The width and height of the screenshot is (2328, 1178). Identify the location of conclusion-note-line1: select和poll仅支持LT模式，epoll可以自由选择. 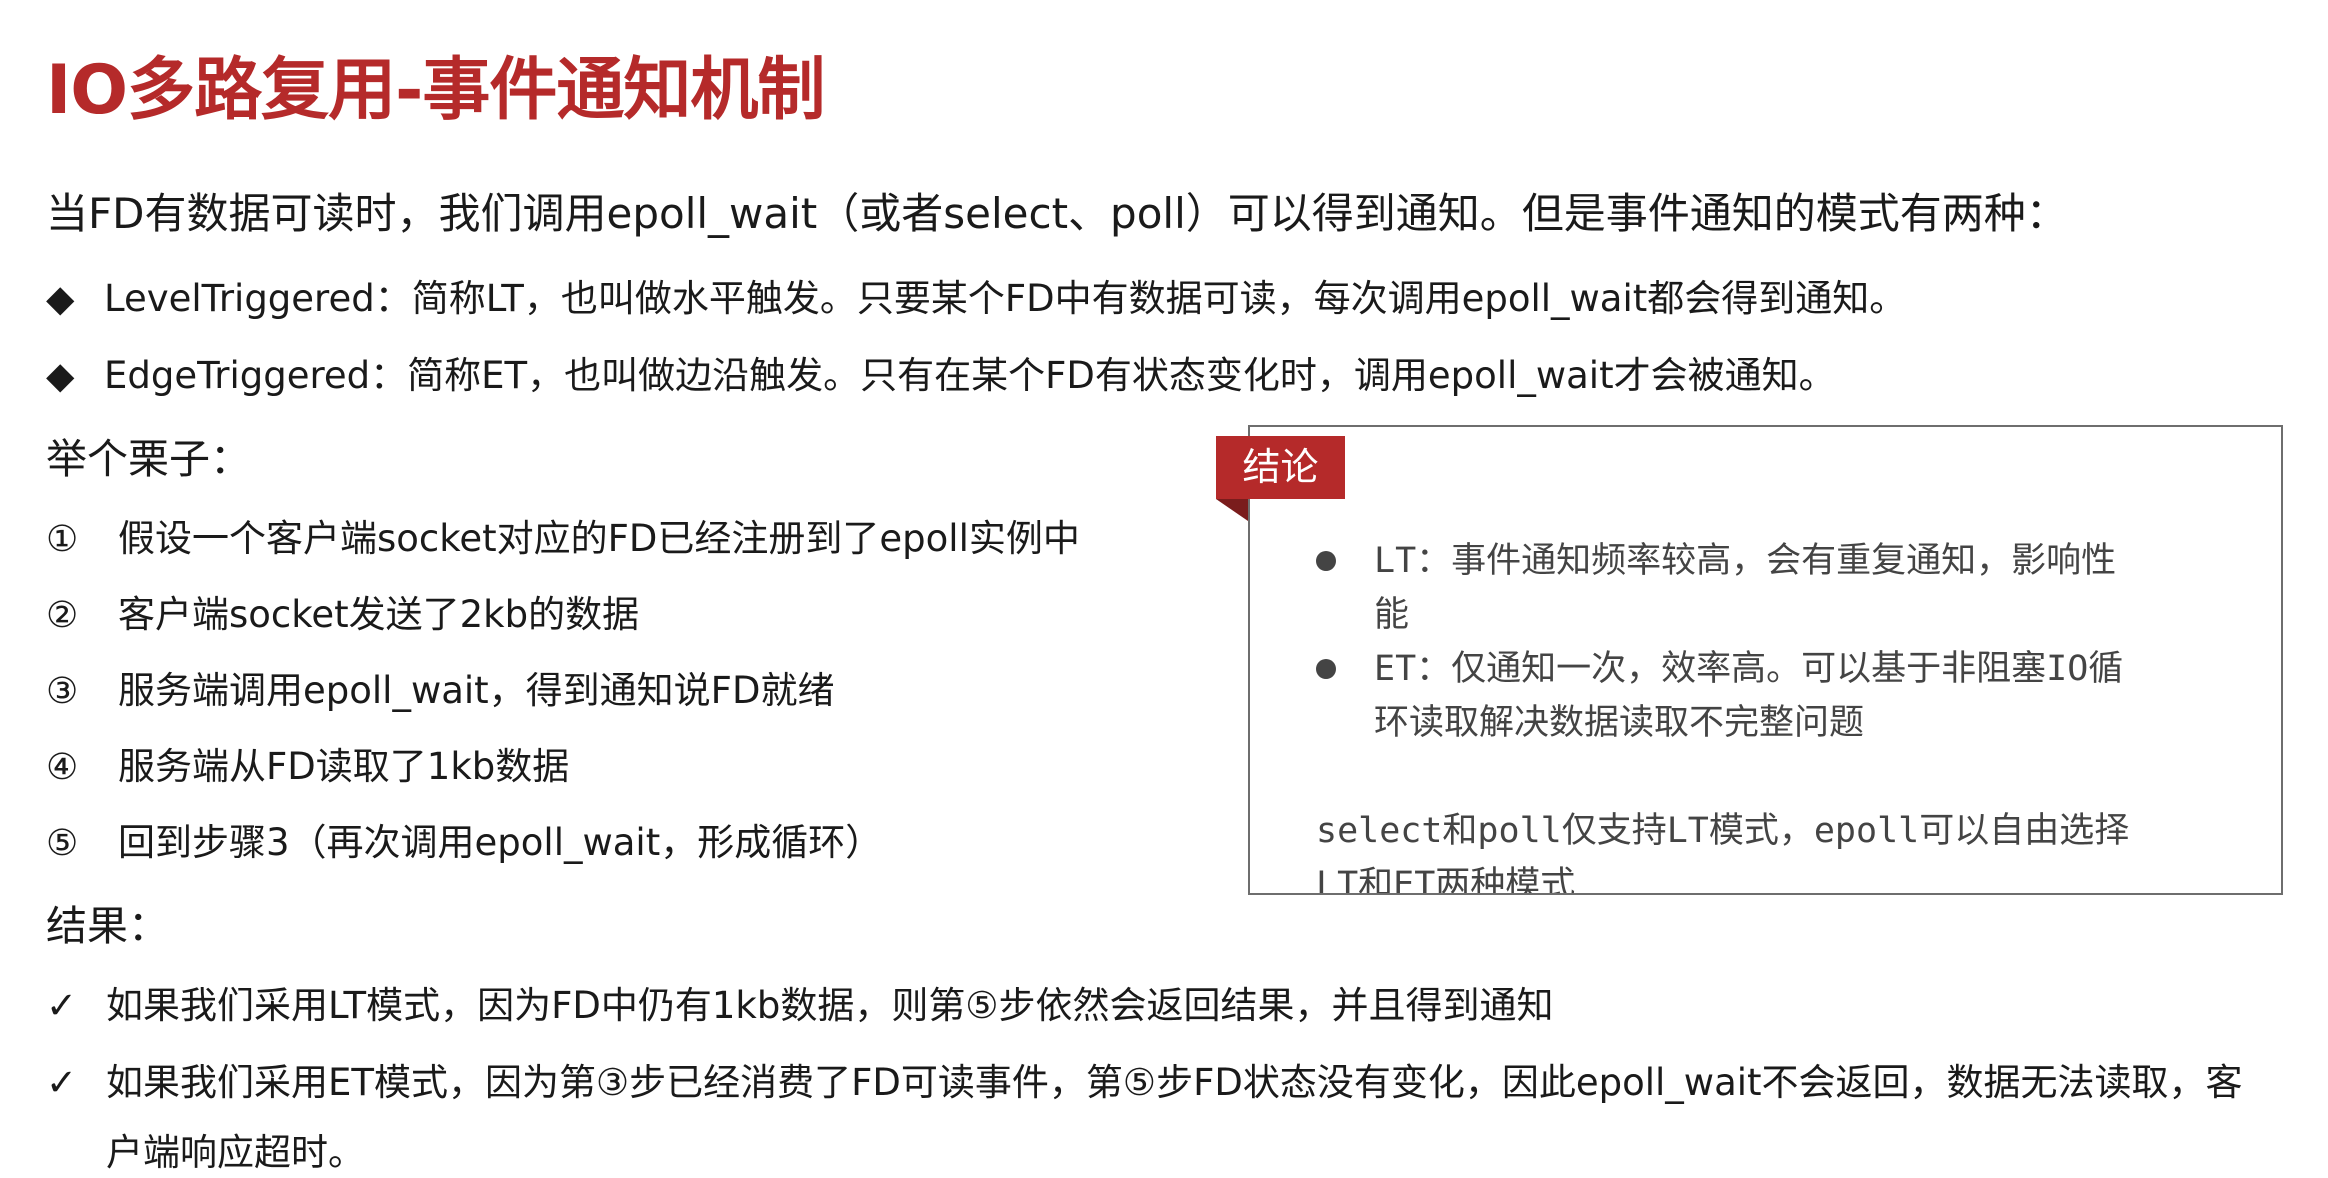
(1723, 831).